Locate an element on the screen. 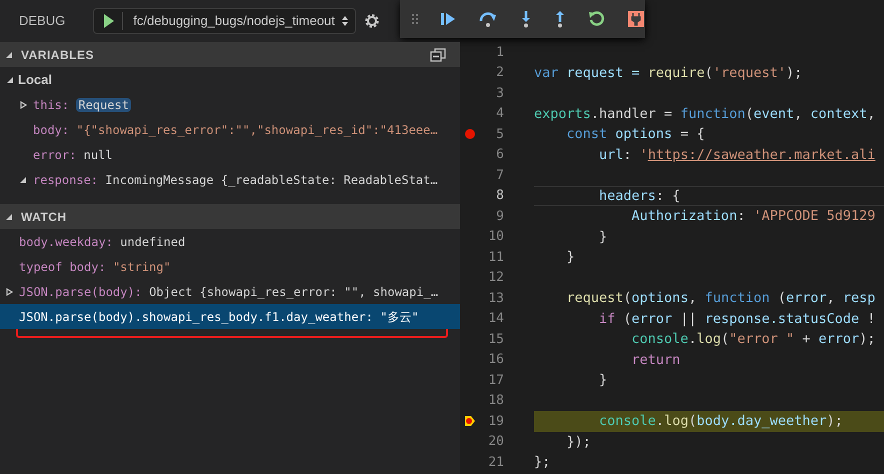 The width and height of the screenshot is (884, 474). code-line: return is located at coordinates (656, 360).